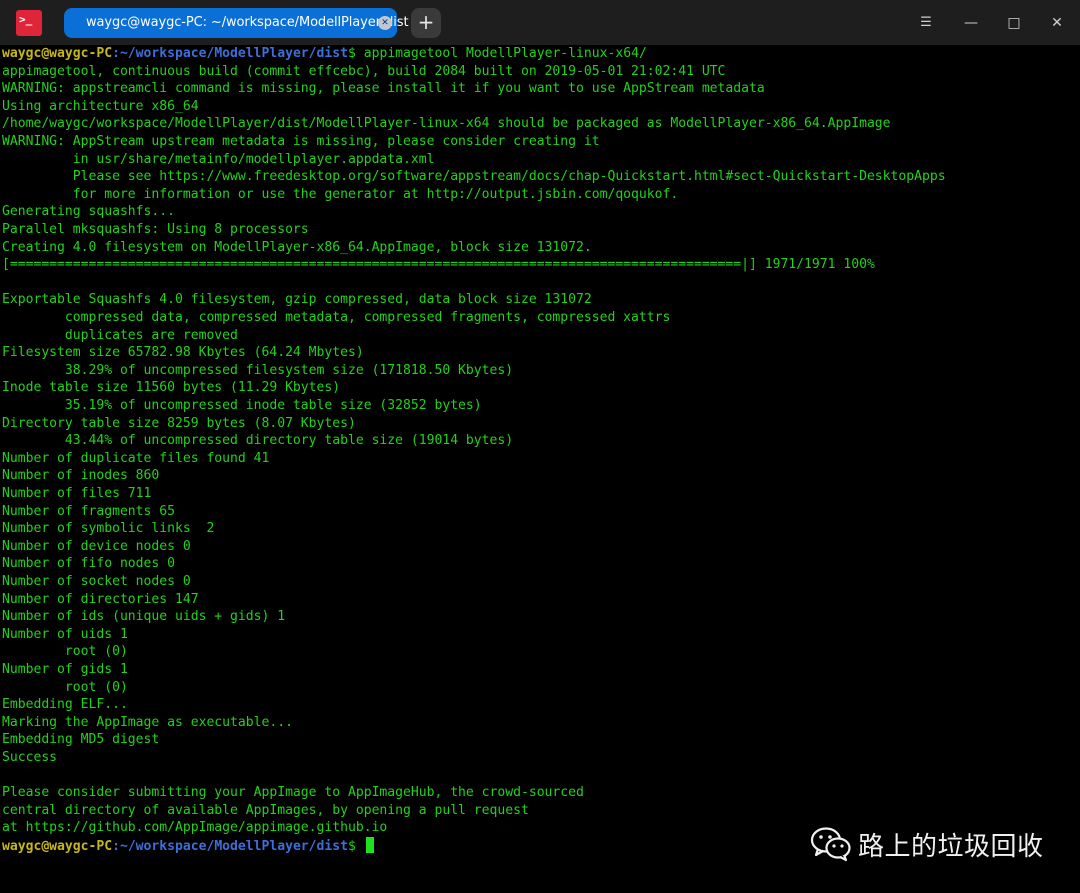 The height and width of the screenshot is (893, 1080). I want to click on output-line: Embedding MD5 digest, so click(81, 739).